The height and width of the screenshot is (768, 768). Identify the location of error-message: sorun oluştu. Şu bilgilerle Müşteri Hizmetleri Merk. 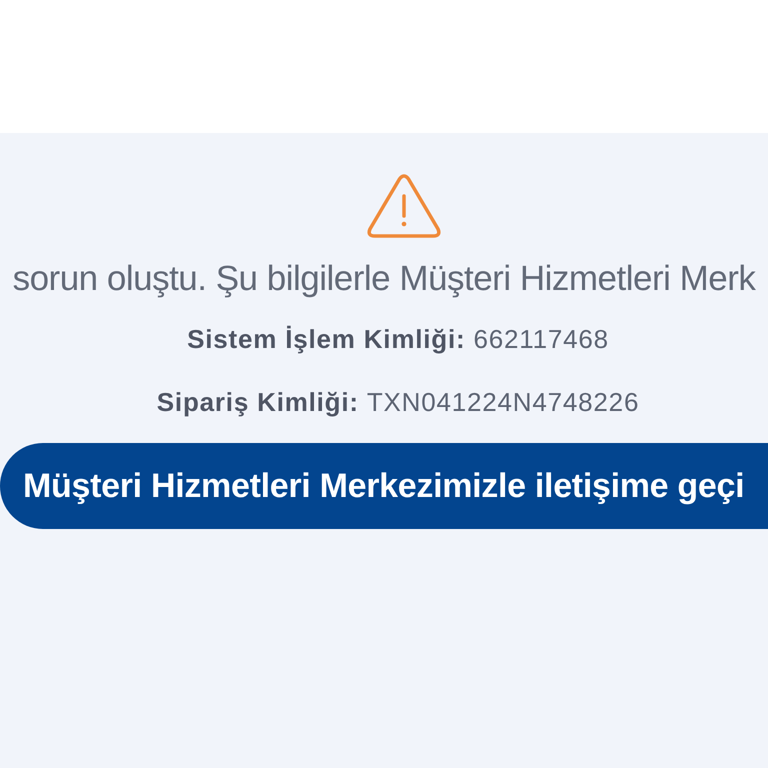
(384, 279).